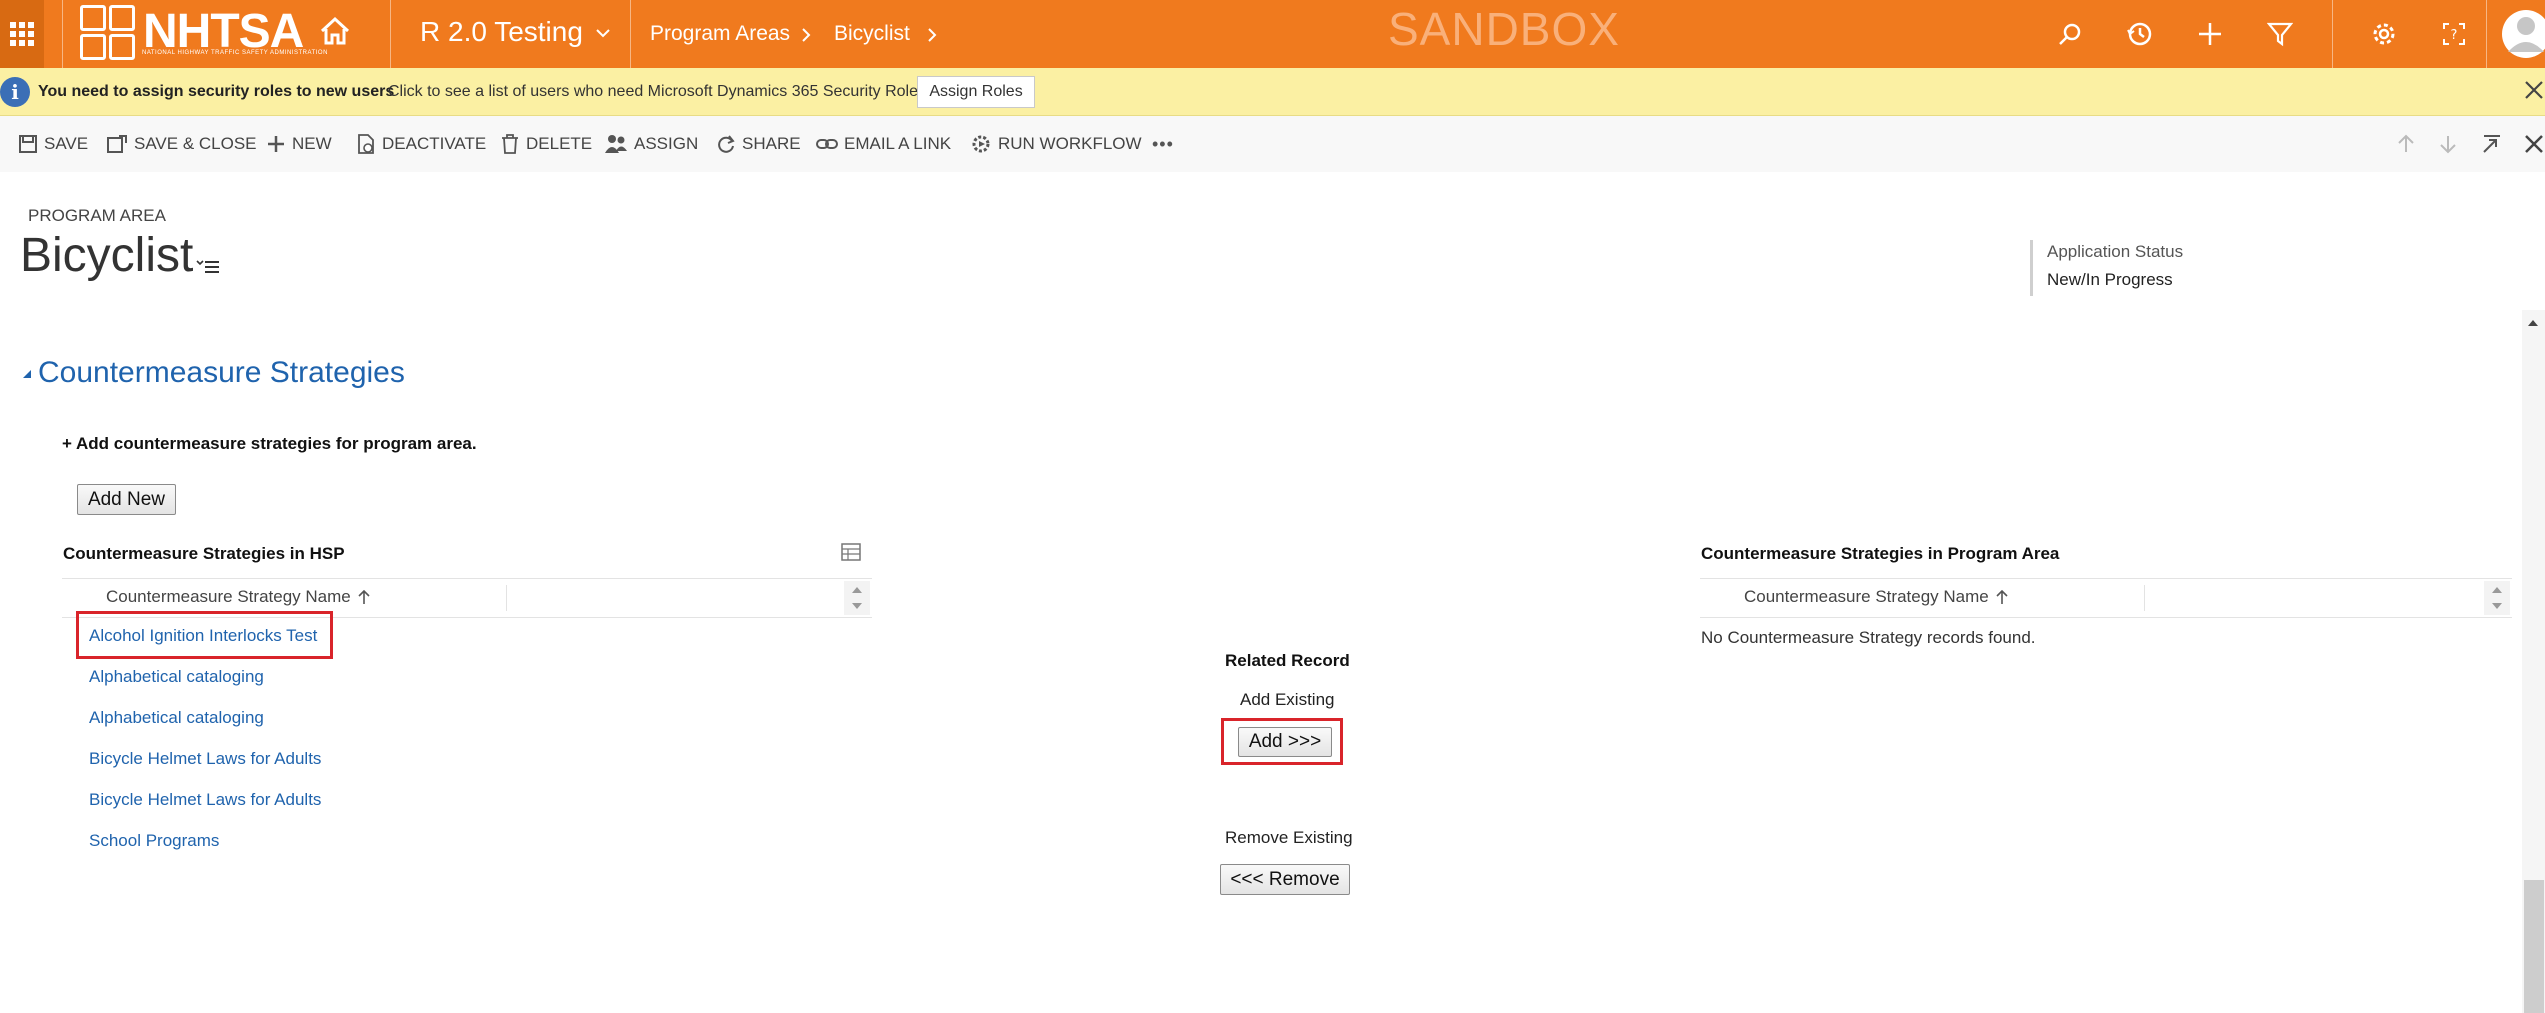 This screenshot has height=1013, width=2545. I want to click on save-button: SAVE, so click(53, 144).